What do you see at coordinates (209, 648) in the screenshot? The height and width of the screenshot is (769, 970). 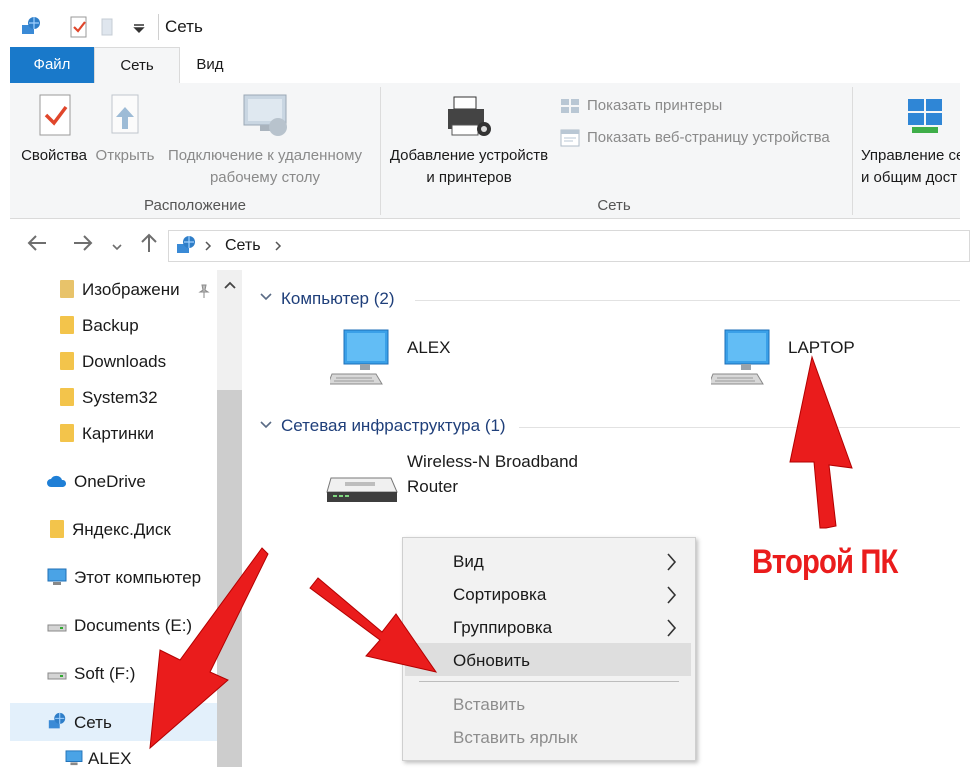 I see `annotation-arrow-network` at bounding box center [209, 648].